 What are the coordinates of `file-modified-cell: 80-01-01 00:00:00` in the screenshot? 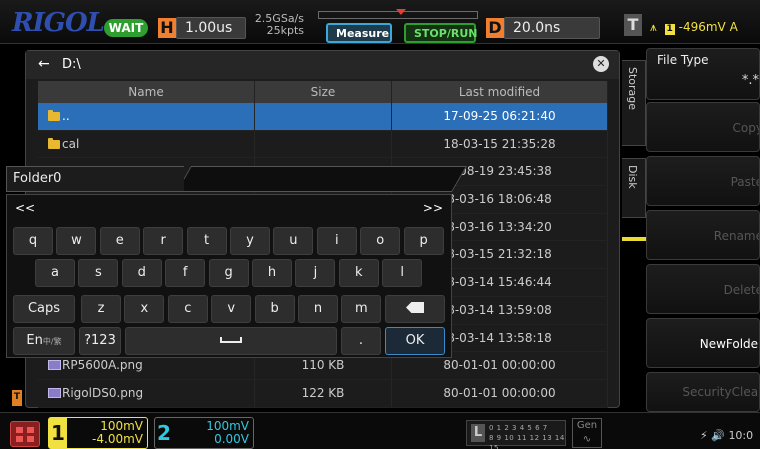 It's located at (500, 393).